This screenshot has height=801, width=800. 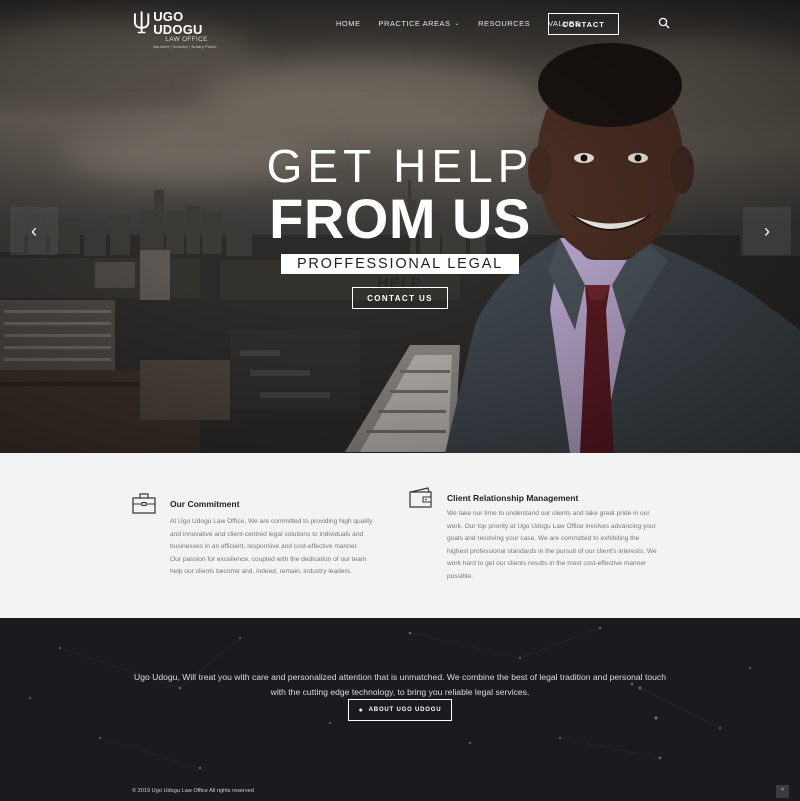 I want to click on brand-tagline: Barrister | Solicitor | Notary Public, so click(x=185, y=46).